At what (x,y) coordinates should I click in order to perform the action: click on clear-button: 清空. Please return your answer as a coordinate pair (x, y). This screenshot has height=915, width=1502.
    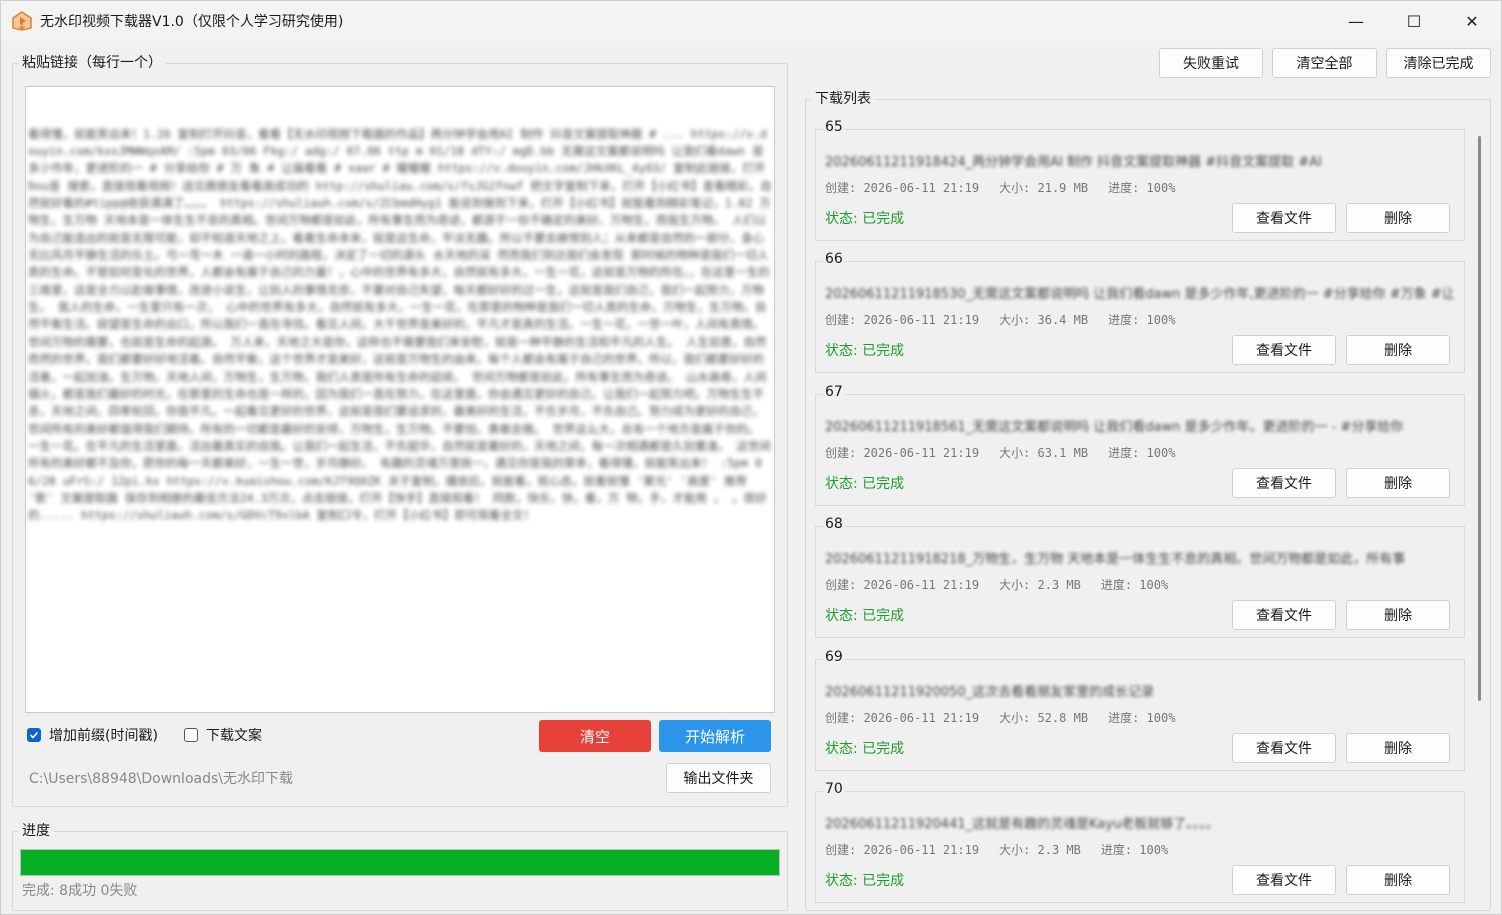
    Looking at the image, I should click on (595, 736).